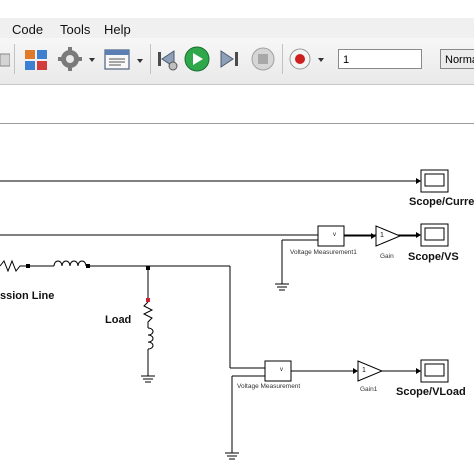  Describe the element at coordinates (269, 386) in the screenshot. I see `voltage-measurement-label: Voltage Measurement` at that location.